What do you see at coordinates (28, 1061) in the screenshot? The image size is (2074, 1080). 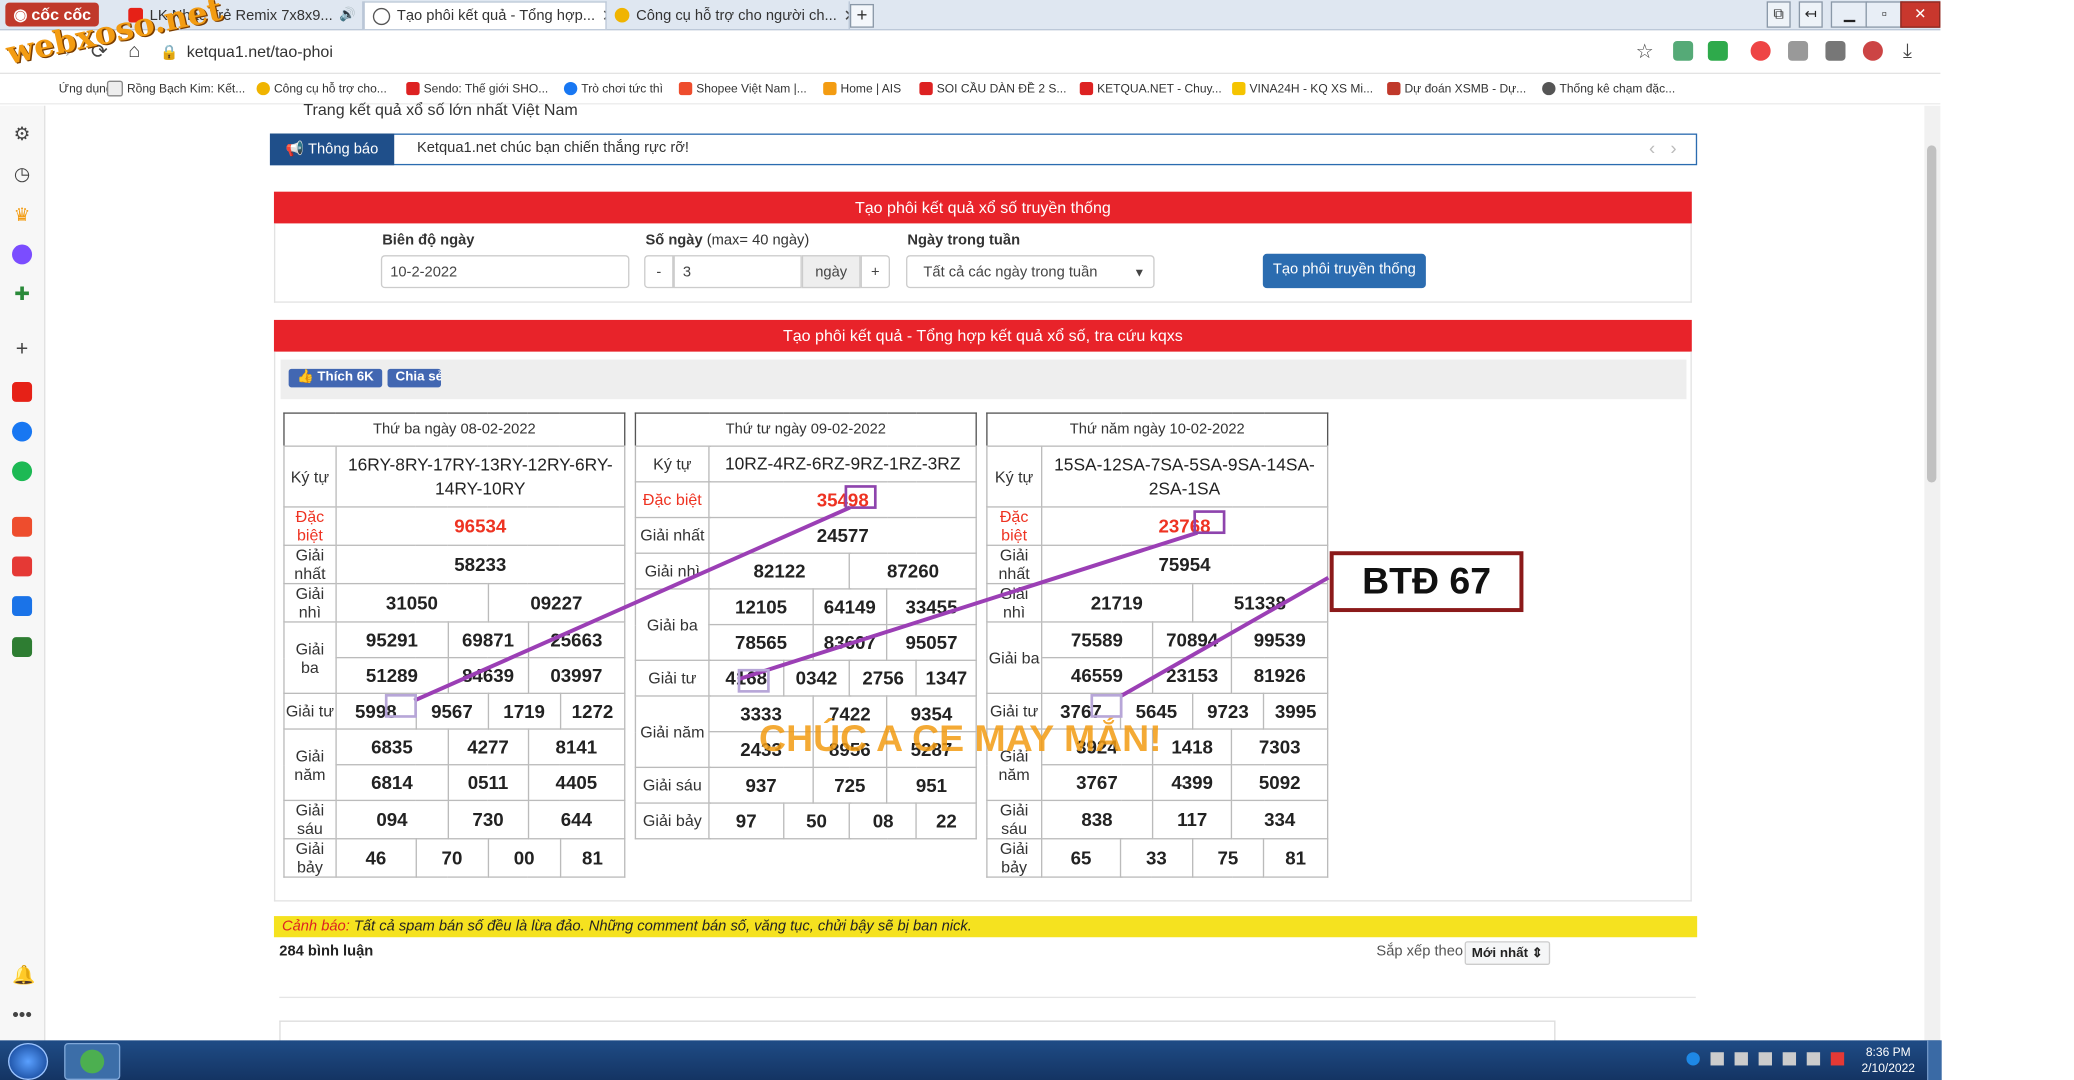 I see `start-button` at bounding box center [28, 1061].